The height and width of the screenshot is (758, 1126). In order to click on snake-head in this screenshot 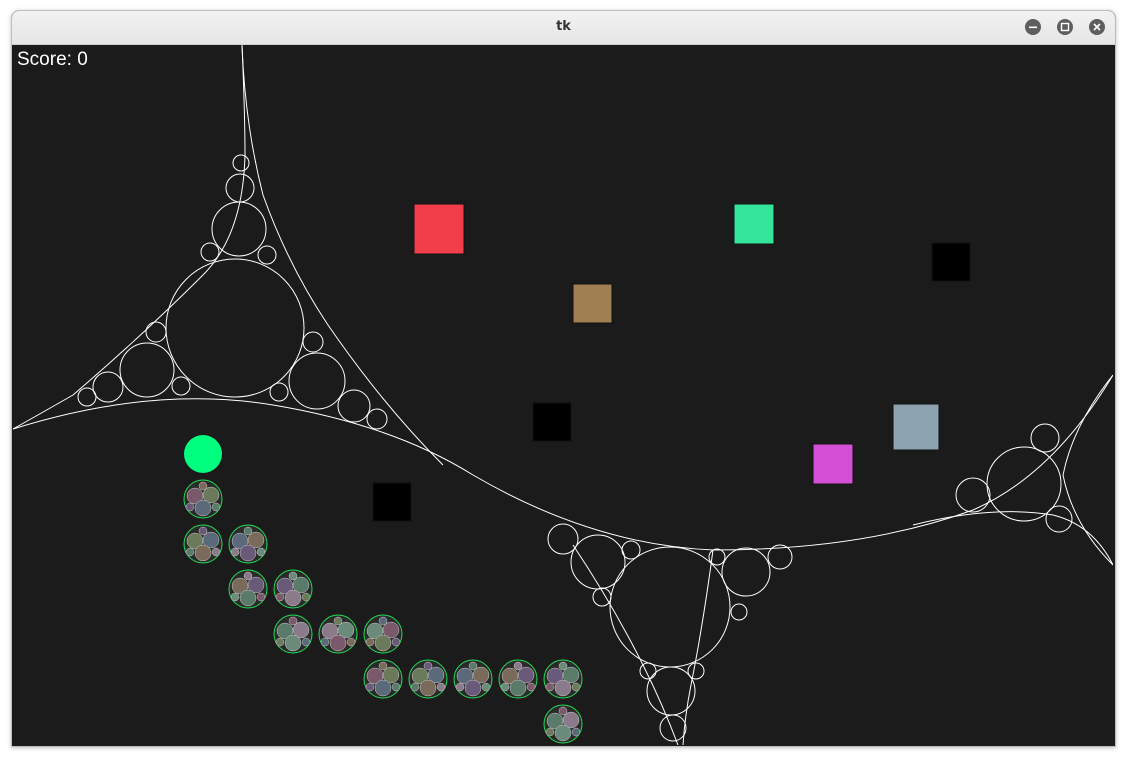, I will do `click(203, 454)`.